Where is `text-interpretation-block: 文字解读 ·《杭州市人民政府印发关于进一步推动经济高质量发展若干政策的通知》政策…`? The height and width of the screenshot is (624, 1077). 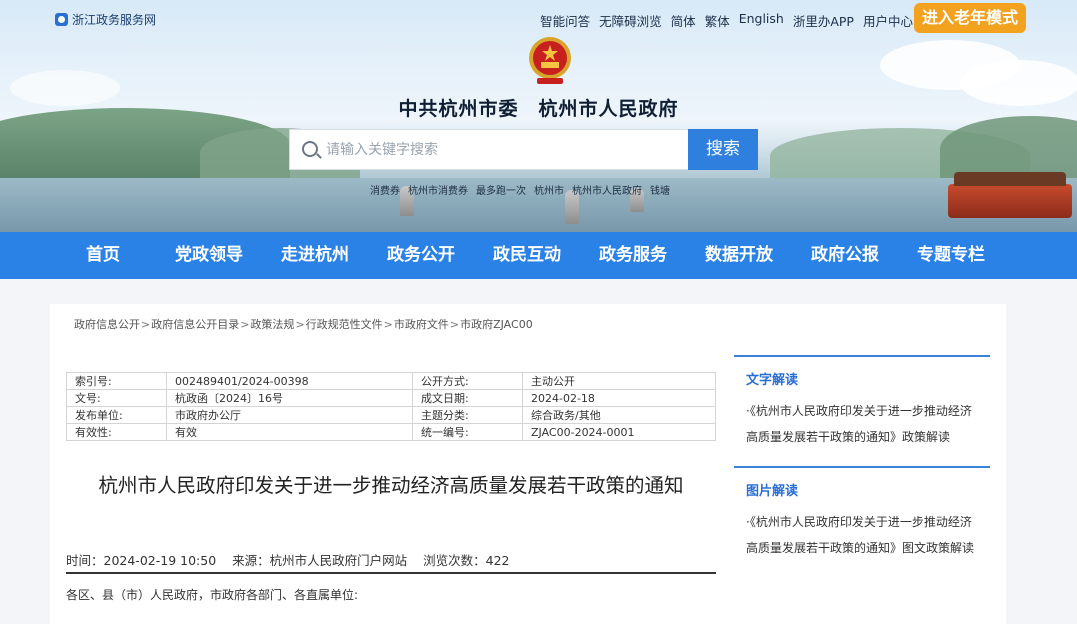 text-interpretation-block: 文字解读 ·《杭州市人民政府印发关于进一步推动经济高质量发展若干政策的通知》政策… is located at coordinates (862, 407).